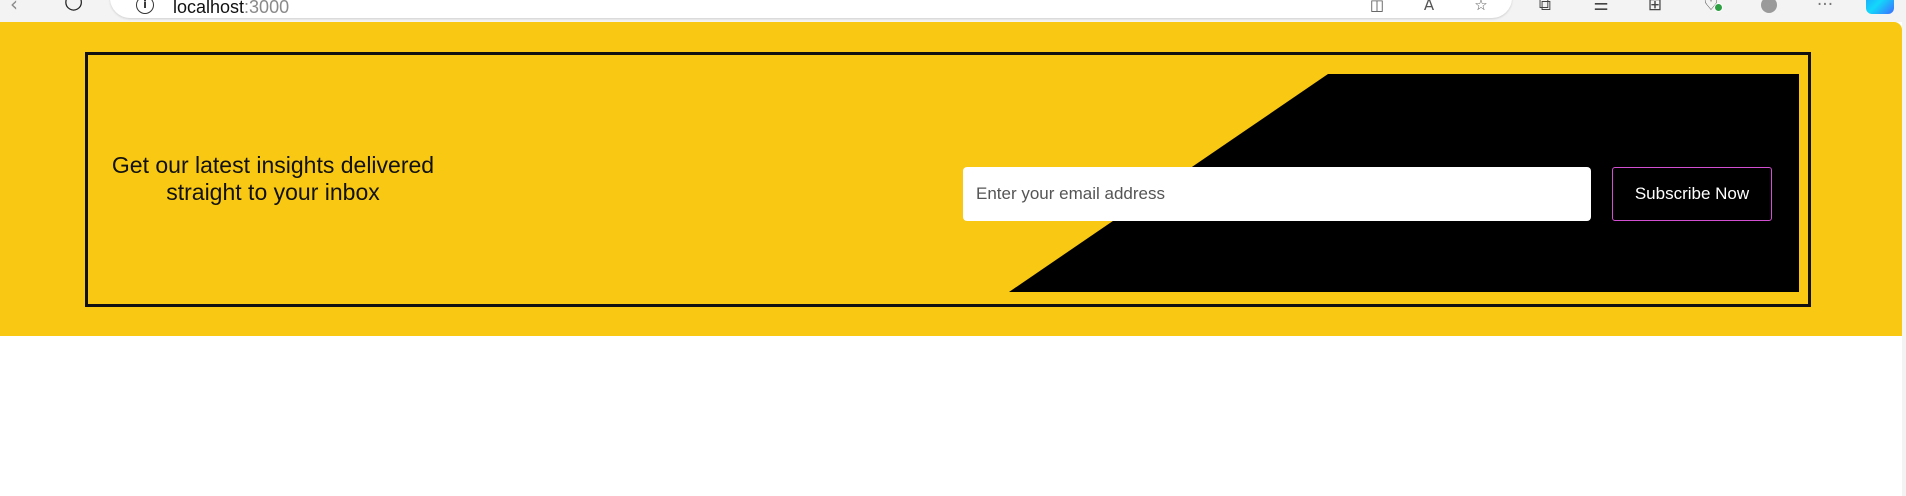 The height and width of the screenshot is (496, 1906). I want to click on back-arrow-icon: ‹, so click(14, 8).